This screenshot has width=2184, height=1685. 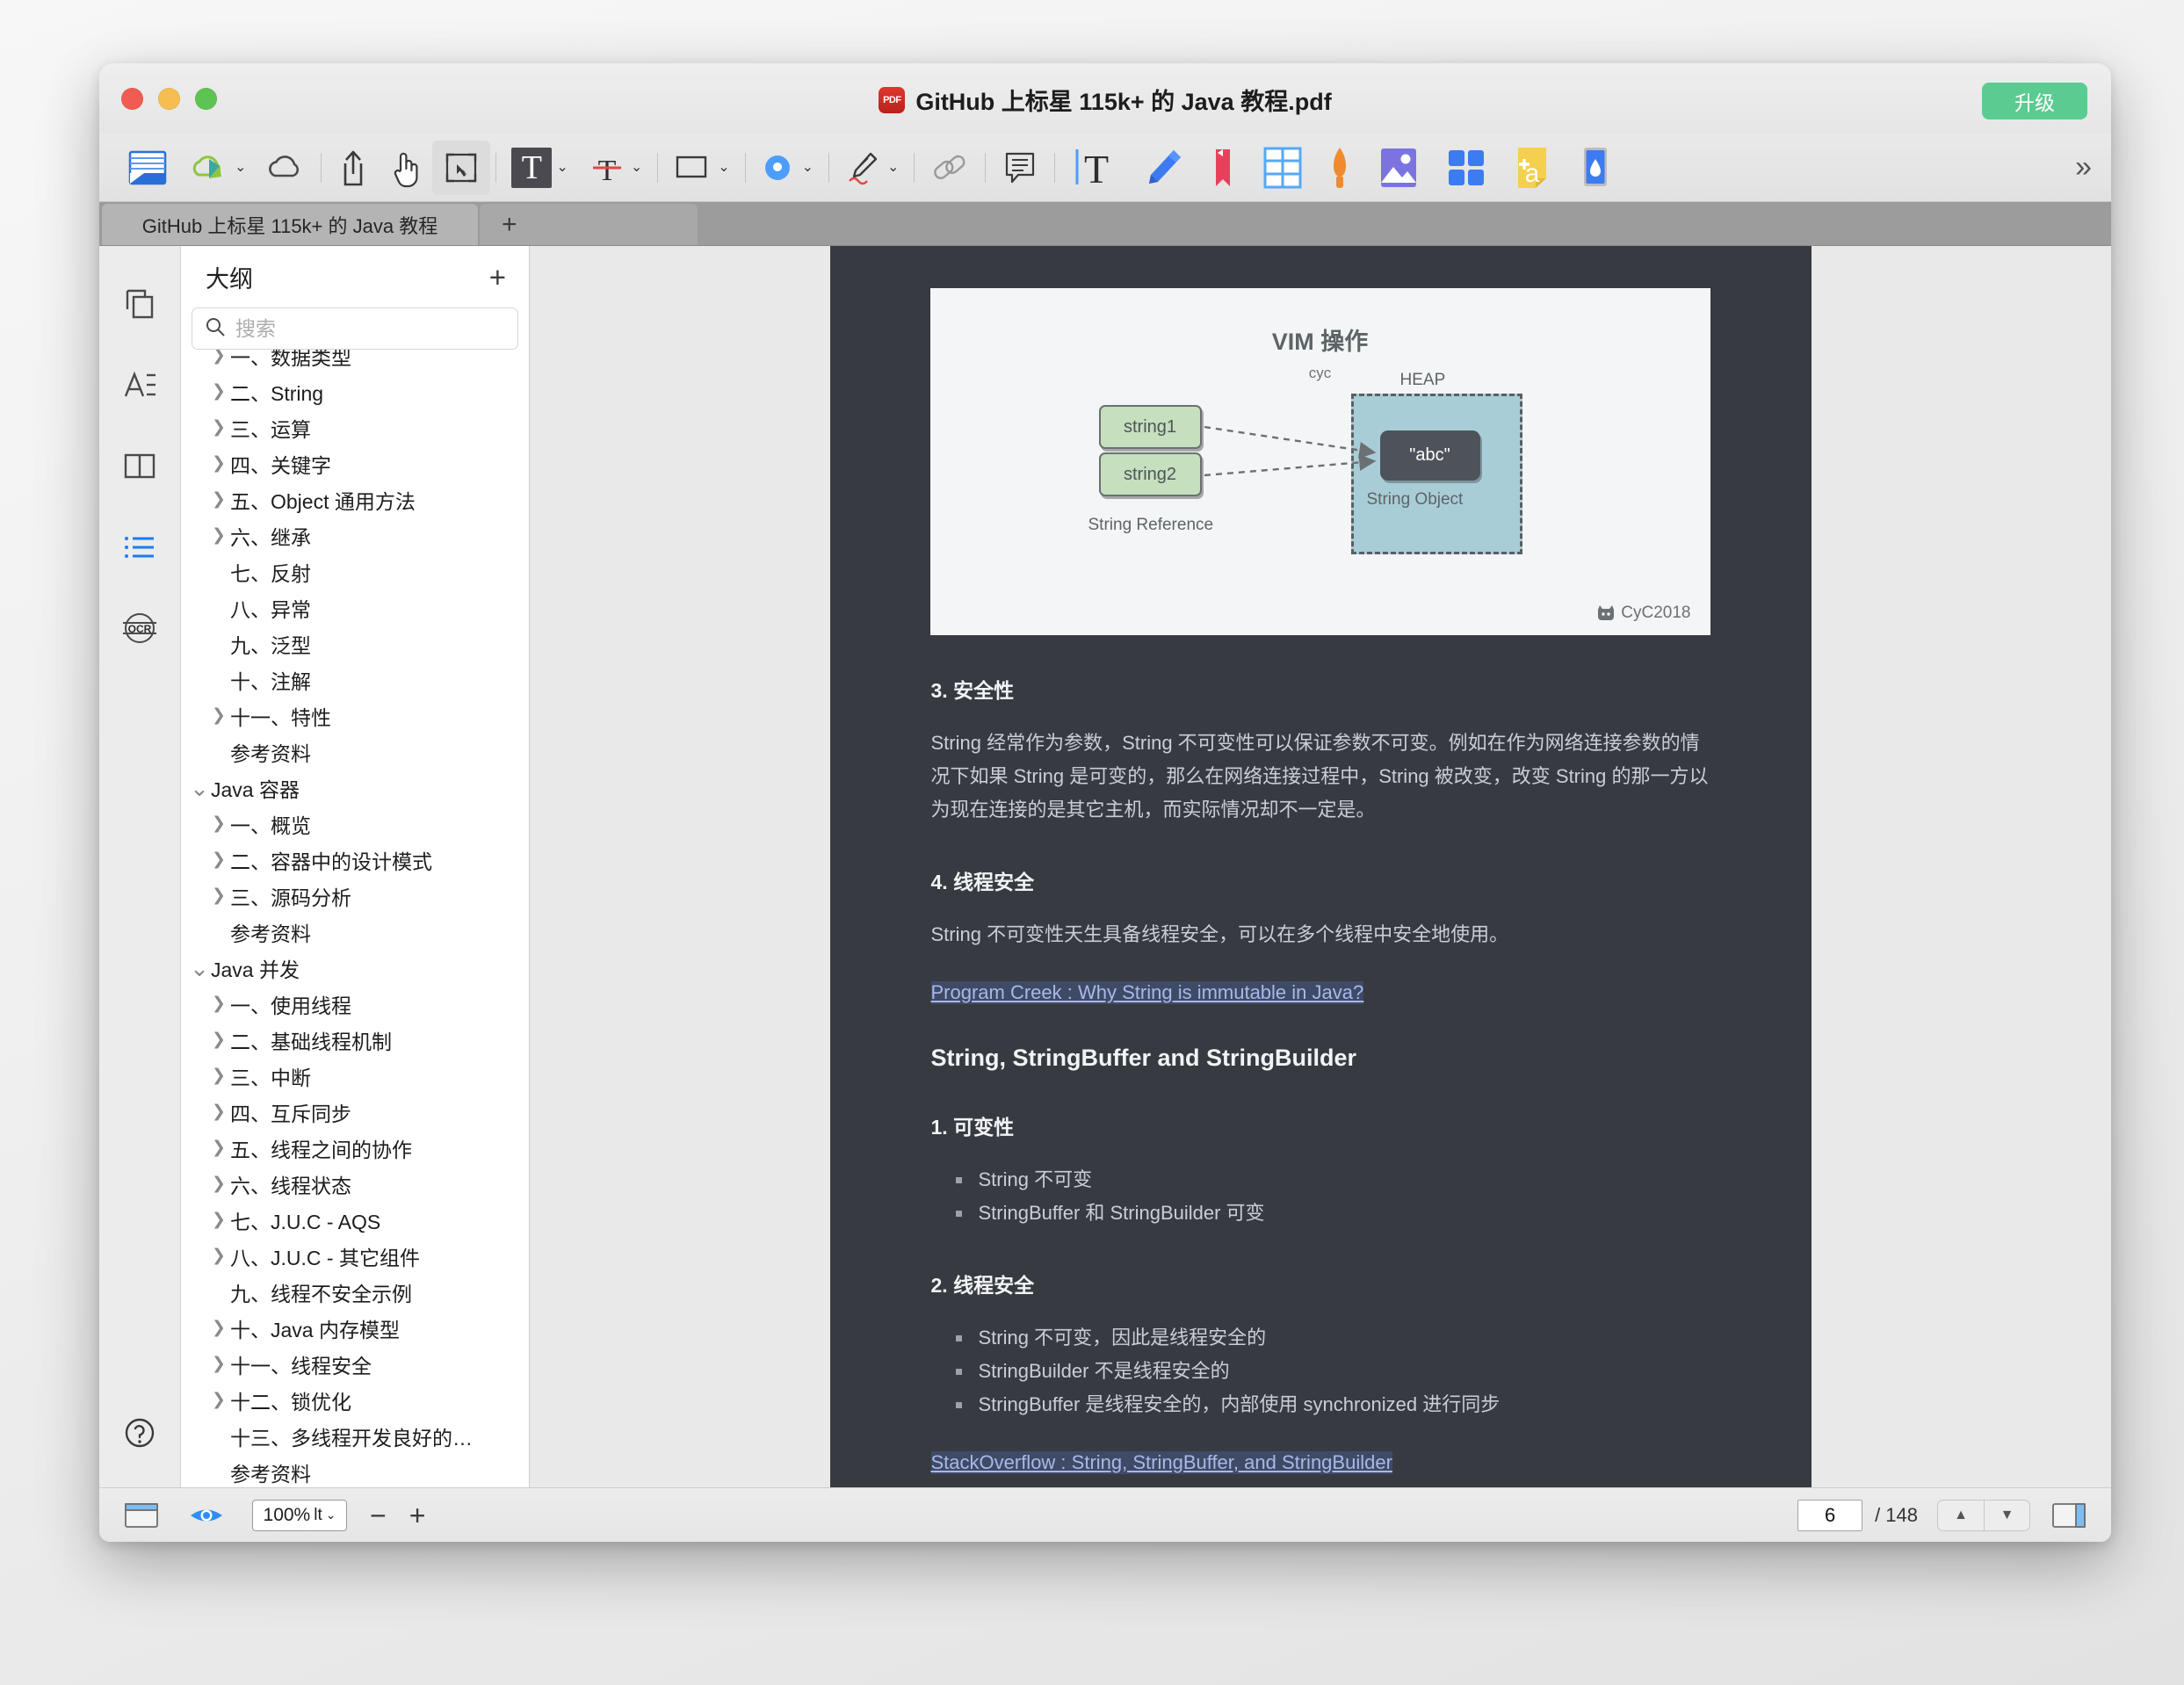 What do you see at coordinates (1961, 1515) in the screenshot?
I see `previous-page-button: ▲` at bounding box center [1961, 1515].